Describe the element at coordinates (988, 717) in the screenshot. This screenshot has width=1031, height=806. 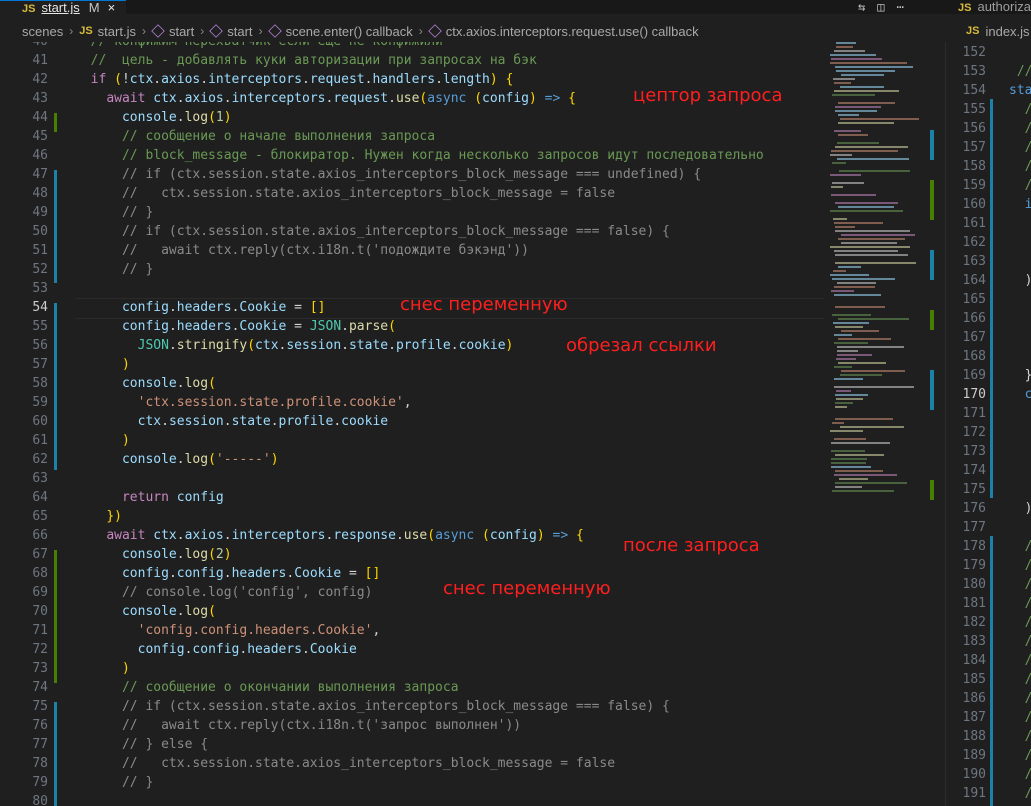
I see `code-line: 187 /` at that location.